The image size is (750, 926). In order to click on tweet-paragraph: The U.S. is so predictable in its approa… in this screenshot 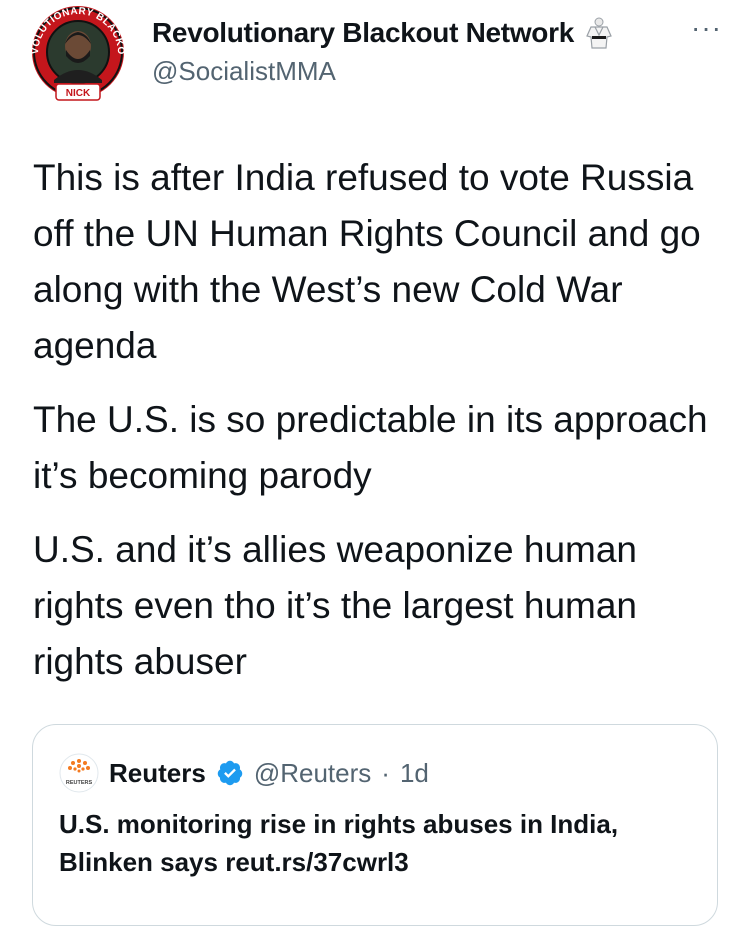, I will do `click(370, 447)`.